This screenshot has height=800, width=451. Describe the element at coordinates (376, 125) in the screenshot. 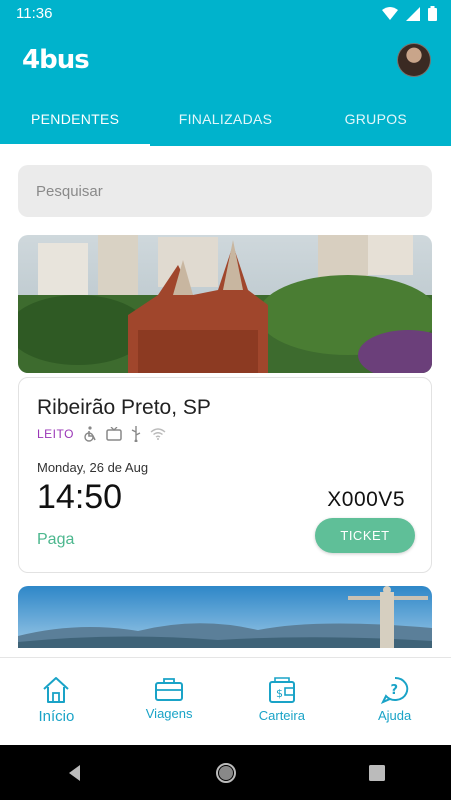

I see `tab-grupos: GRUPOS` at that location.